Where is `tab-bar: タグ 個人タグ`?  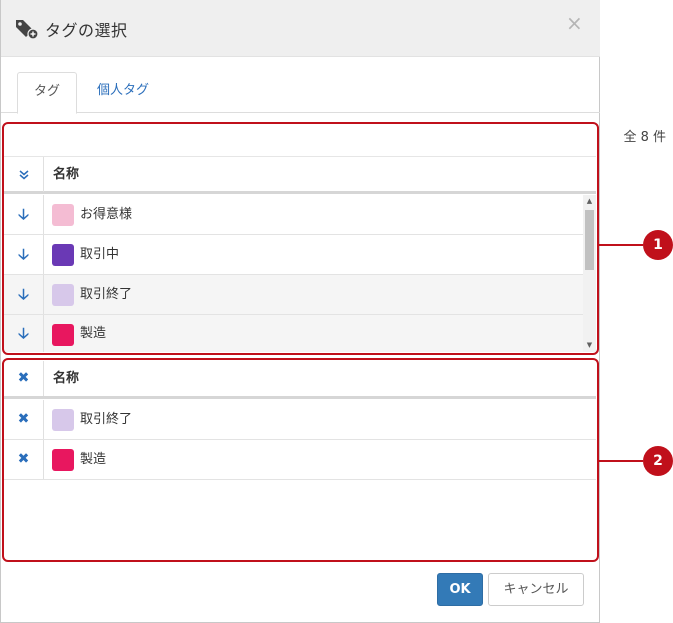
tab-bar: タグ 個人タグ is located at coordinates (300, 93).